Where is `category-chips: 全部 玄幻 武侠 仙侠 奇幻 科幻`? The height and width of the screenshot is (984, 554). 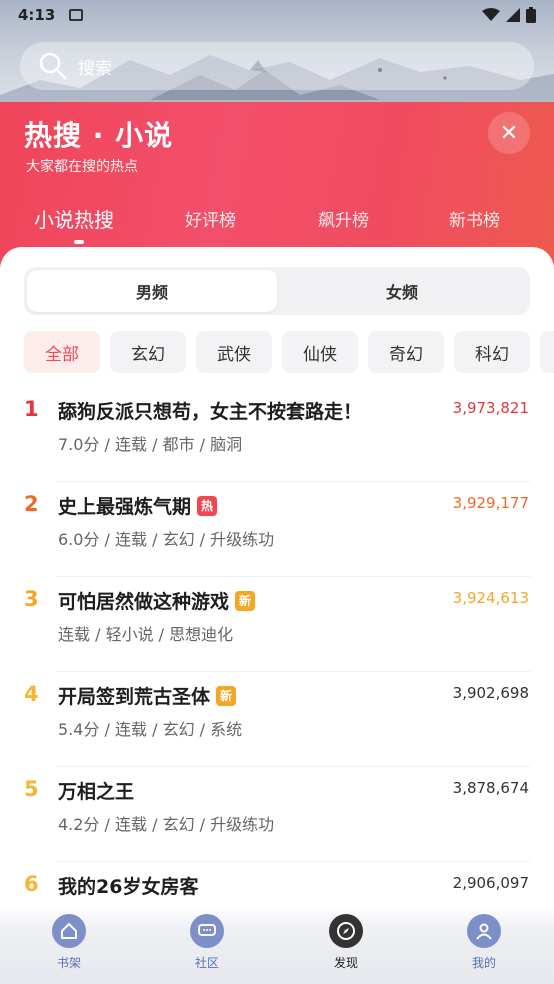
category-chips: 全部 玄幻 武侠 仙侠 奇幻 科幻 is located at coordinates (289, 353).